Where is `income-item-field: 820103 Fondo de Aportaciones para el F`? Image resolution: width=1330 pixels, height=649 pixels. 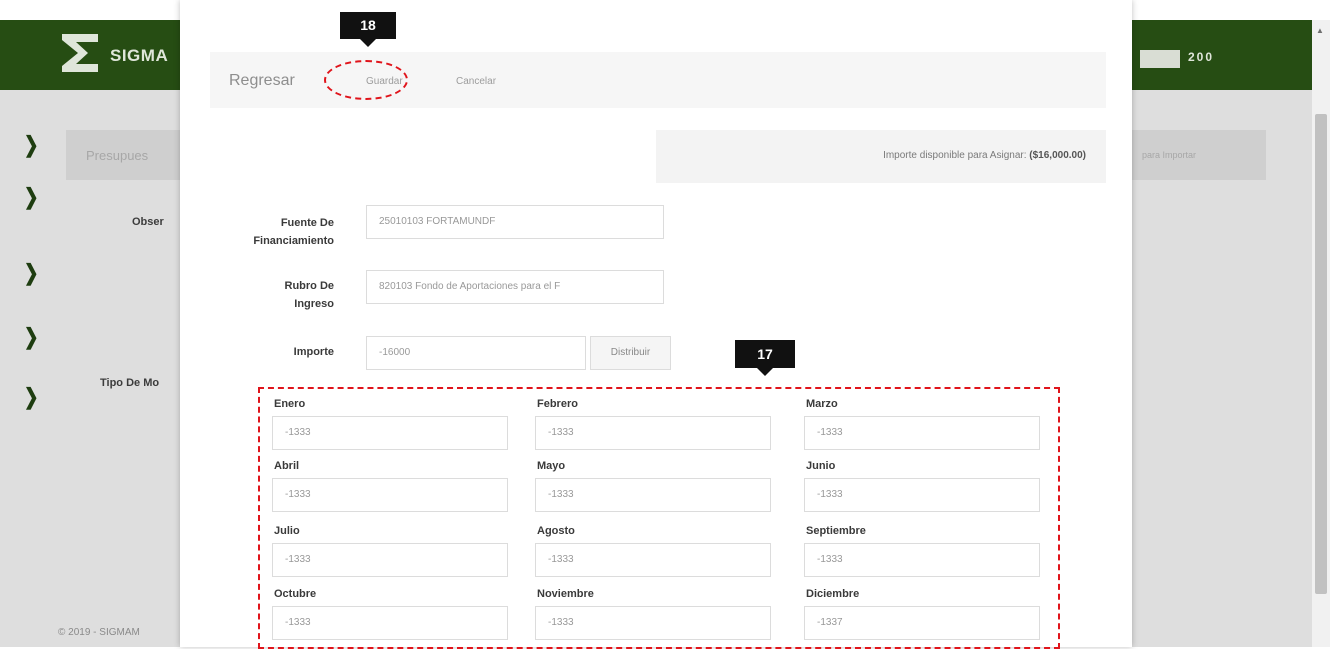 income-item-field: 820103 Fondo de Aportaciones para el F is located at coordinates (515, 287).